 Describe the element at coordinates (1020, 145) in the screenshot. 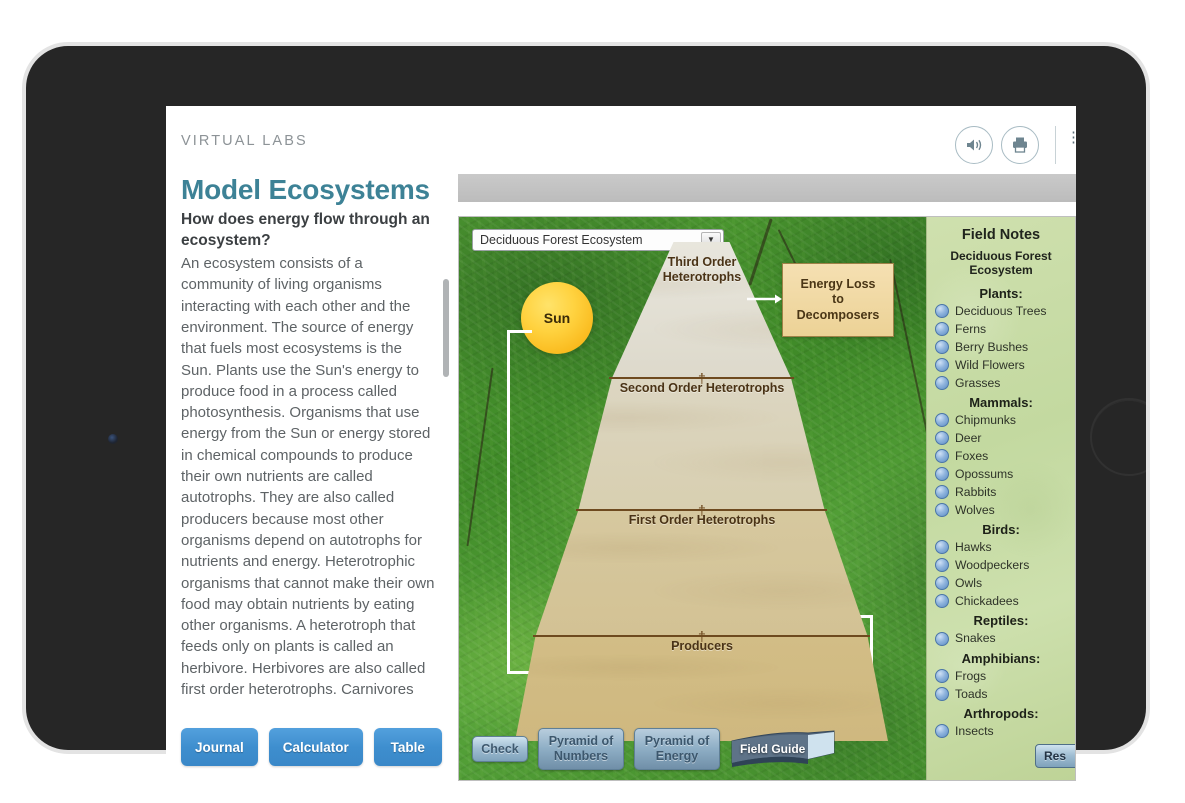

I see `printer-icon` at that location.